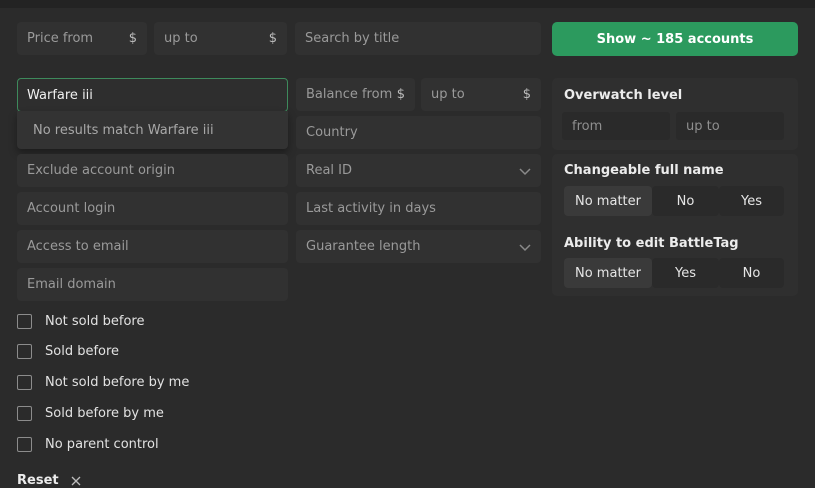 The width and height of the screenshot is (815, 488). I want to click on game-search-input: Warfare iii, so click(152, 95).